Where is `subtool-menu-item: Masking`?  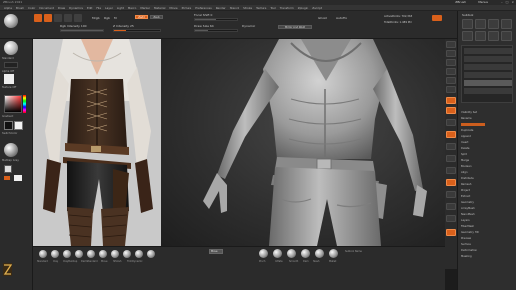 subtool-menu-item: Masking is located at coordinates (466, 256).